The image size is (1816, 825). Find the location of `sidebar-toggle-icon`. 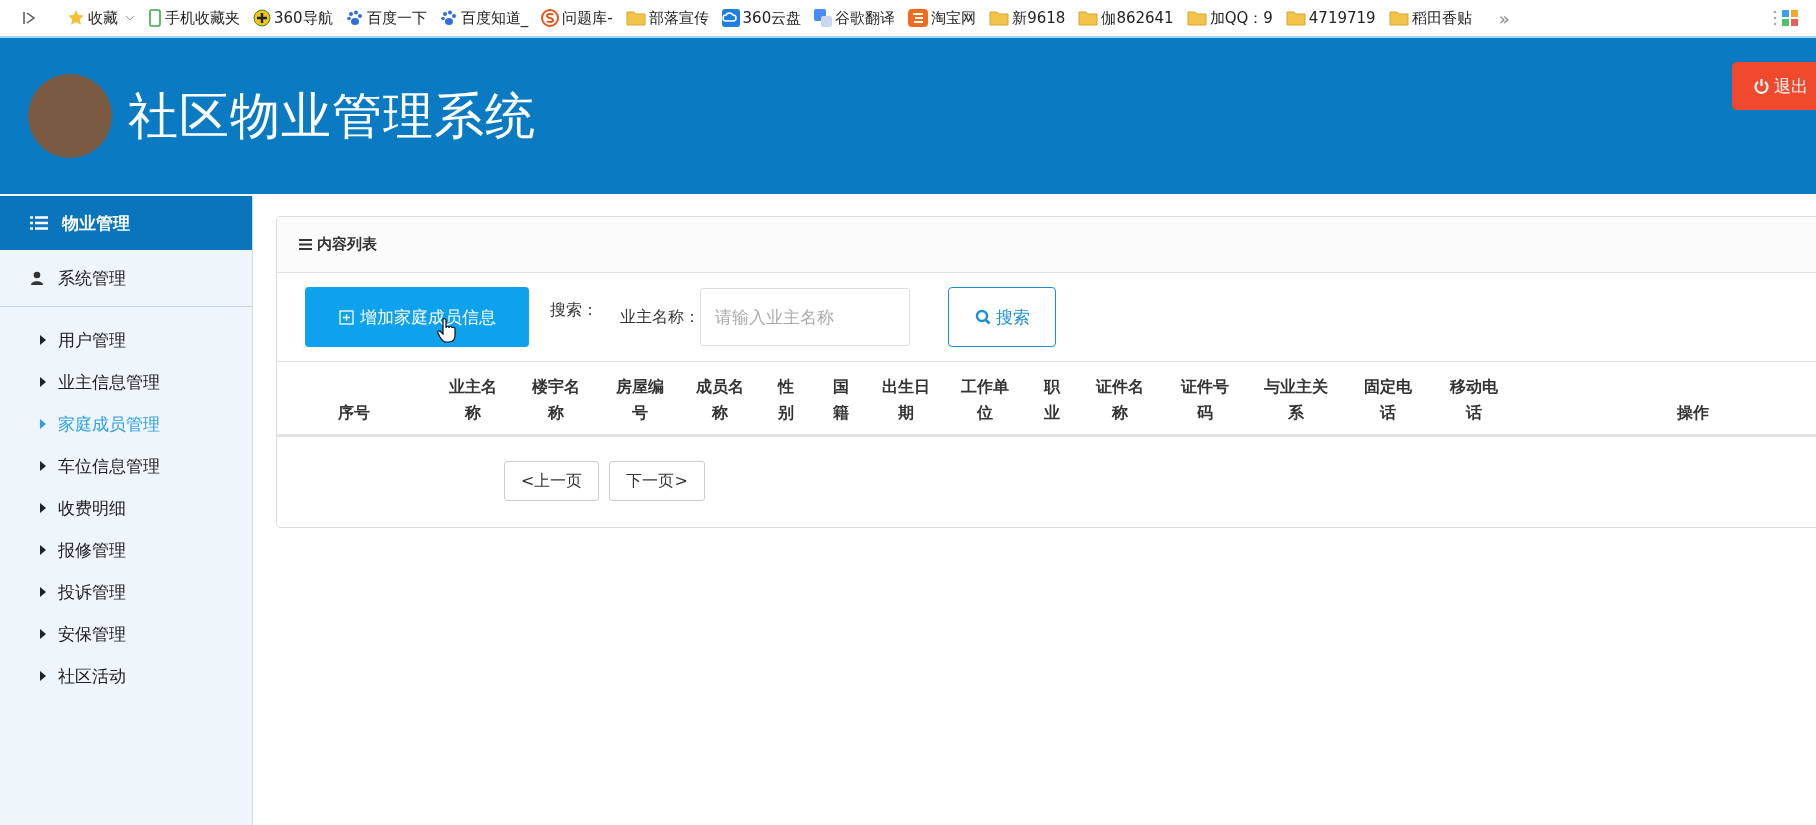

sidebar-toggle-icon is located at coordinates (29, 18).